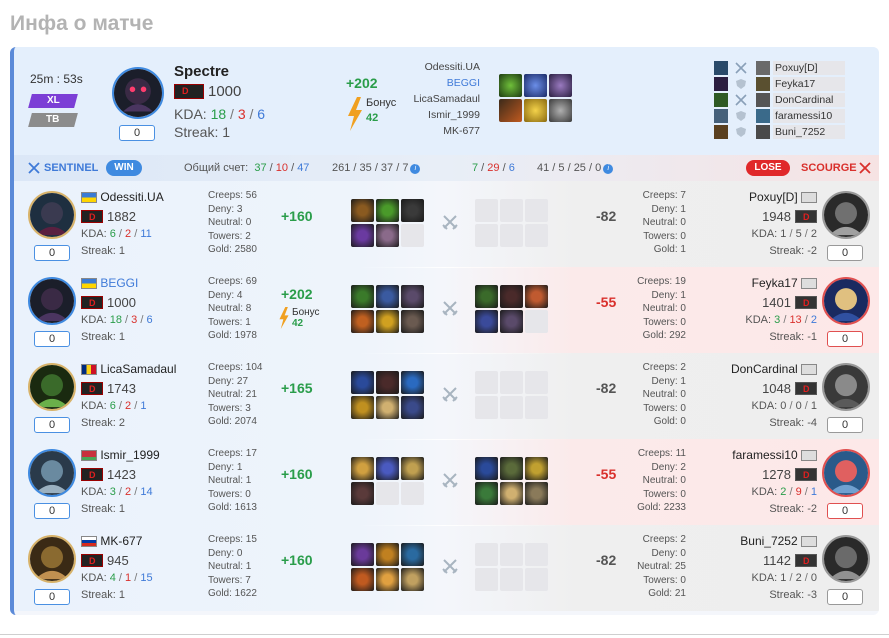 This screenshot has height=638, width=889. Describe the element at coordinates (122, 197) in the screenshot. I see `player-name: Odessiti.UA` at that location.